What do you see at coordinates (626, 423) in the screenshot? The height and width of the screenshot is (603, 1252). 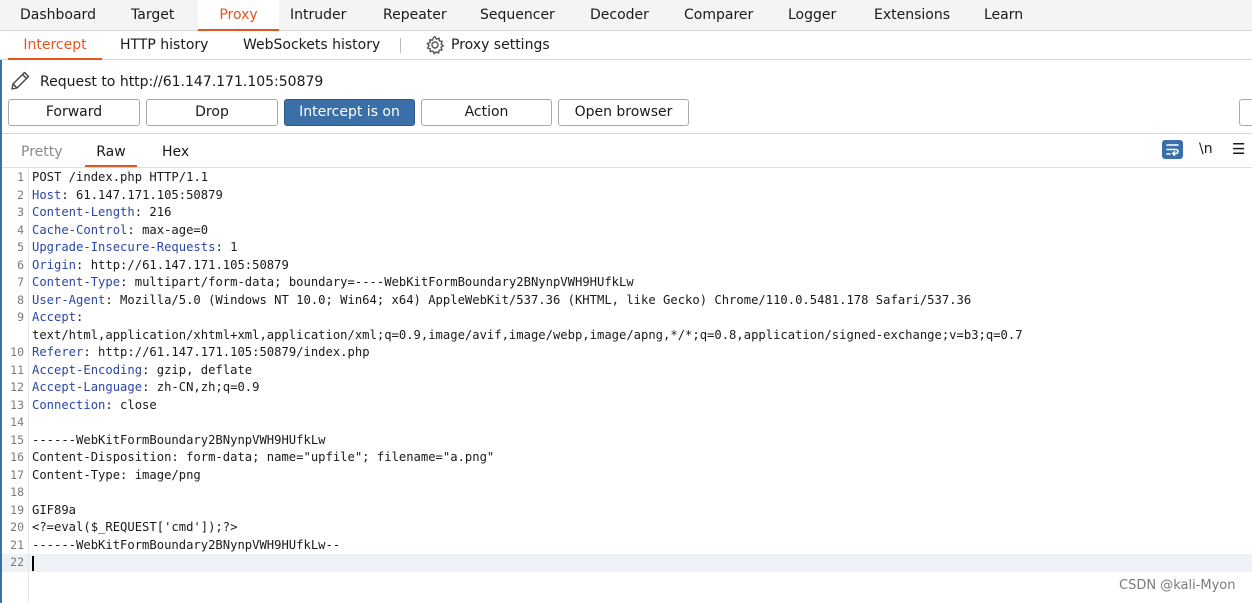 I see `editor-line: 14` at bounding box center [626, 423].